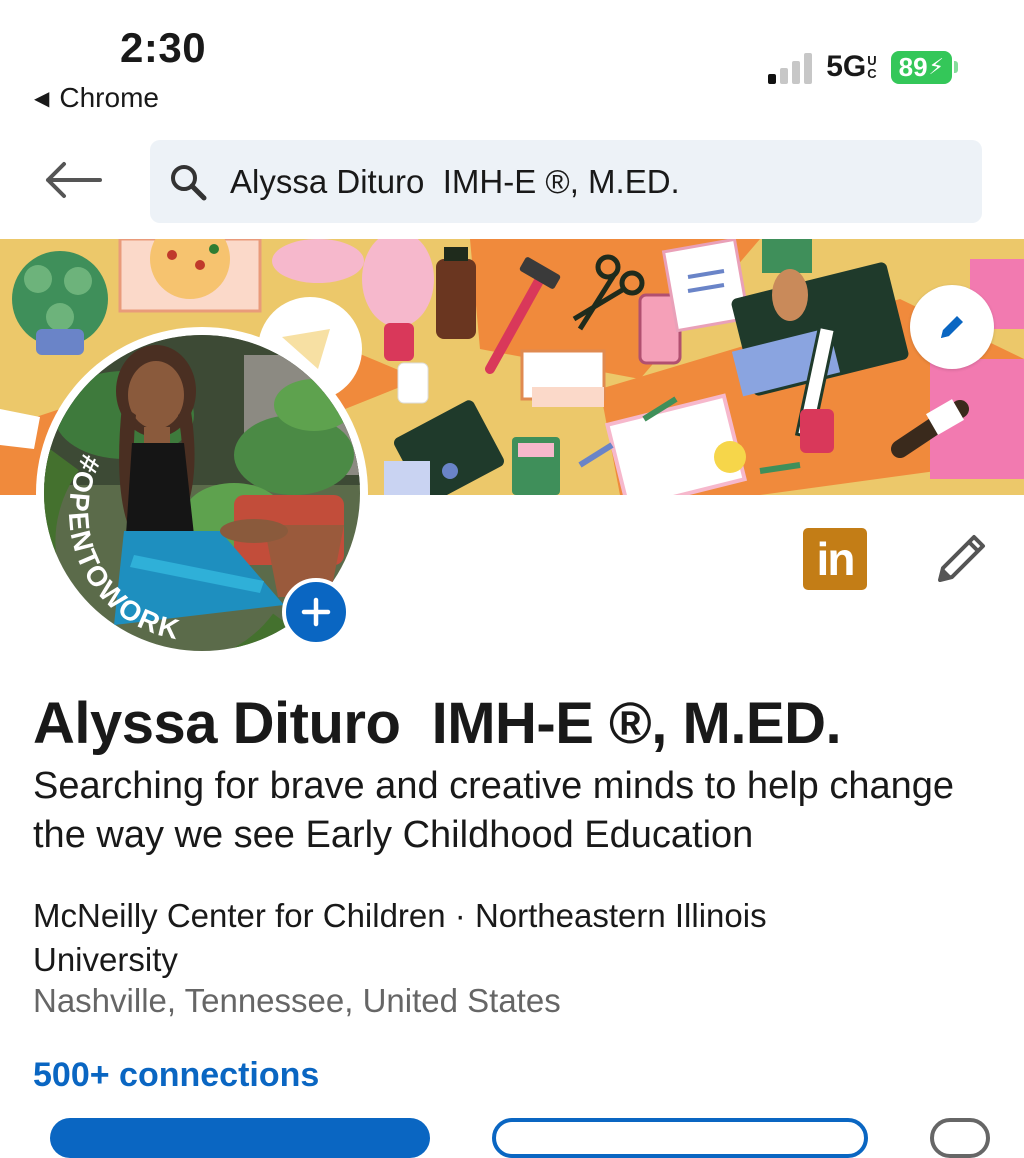  Describe the element at coordinates (913, 66) in the screenshot. I see `battery-level: 89` at that location.